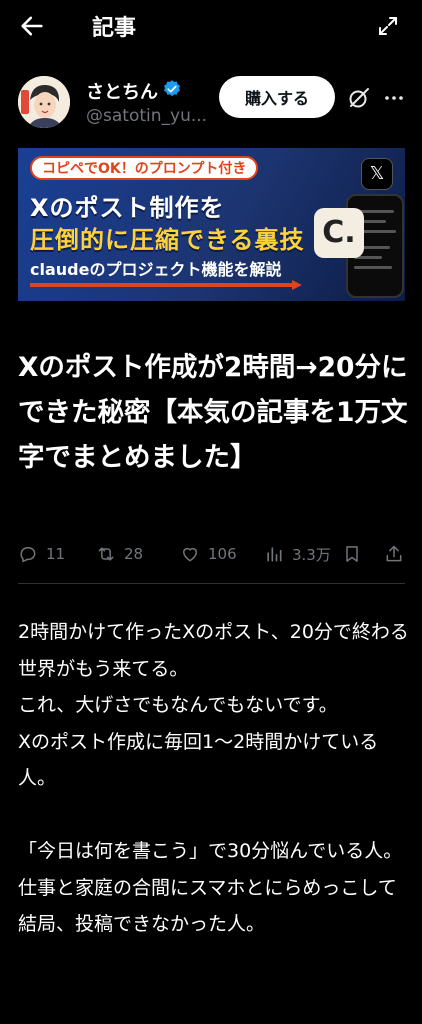 This screenshot has height=1024, width=422. Describe the element at coordinates (394, 98) in the screenshot. I see `more-icon` at that location.